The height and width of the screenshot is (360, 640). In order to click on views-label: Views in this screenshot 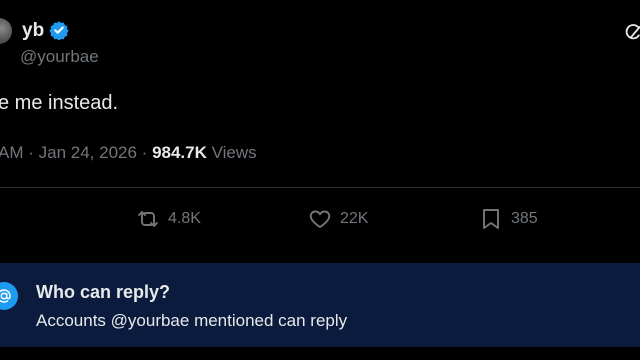, I will do `click(234, 152)`.